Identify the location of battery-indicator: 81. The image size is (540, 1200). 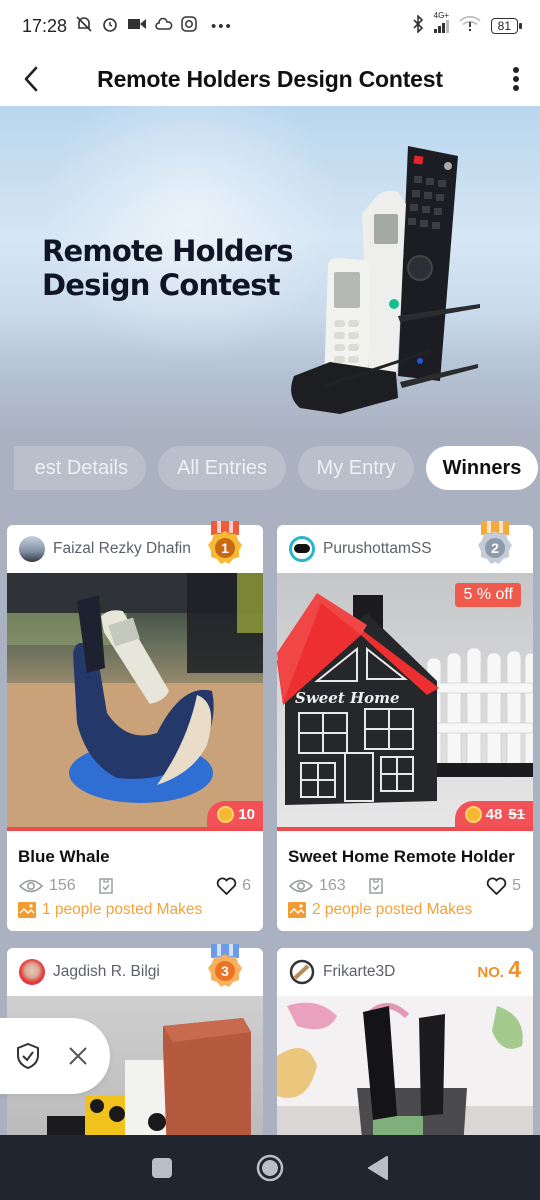
(506, 26).